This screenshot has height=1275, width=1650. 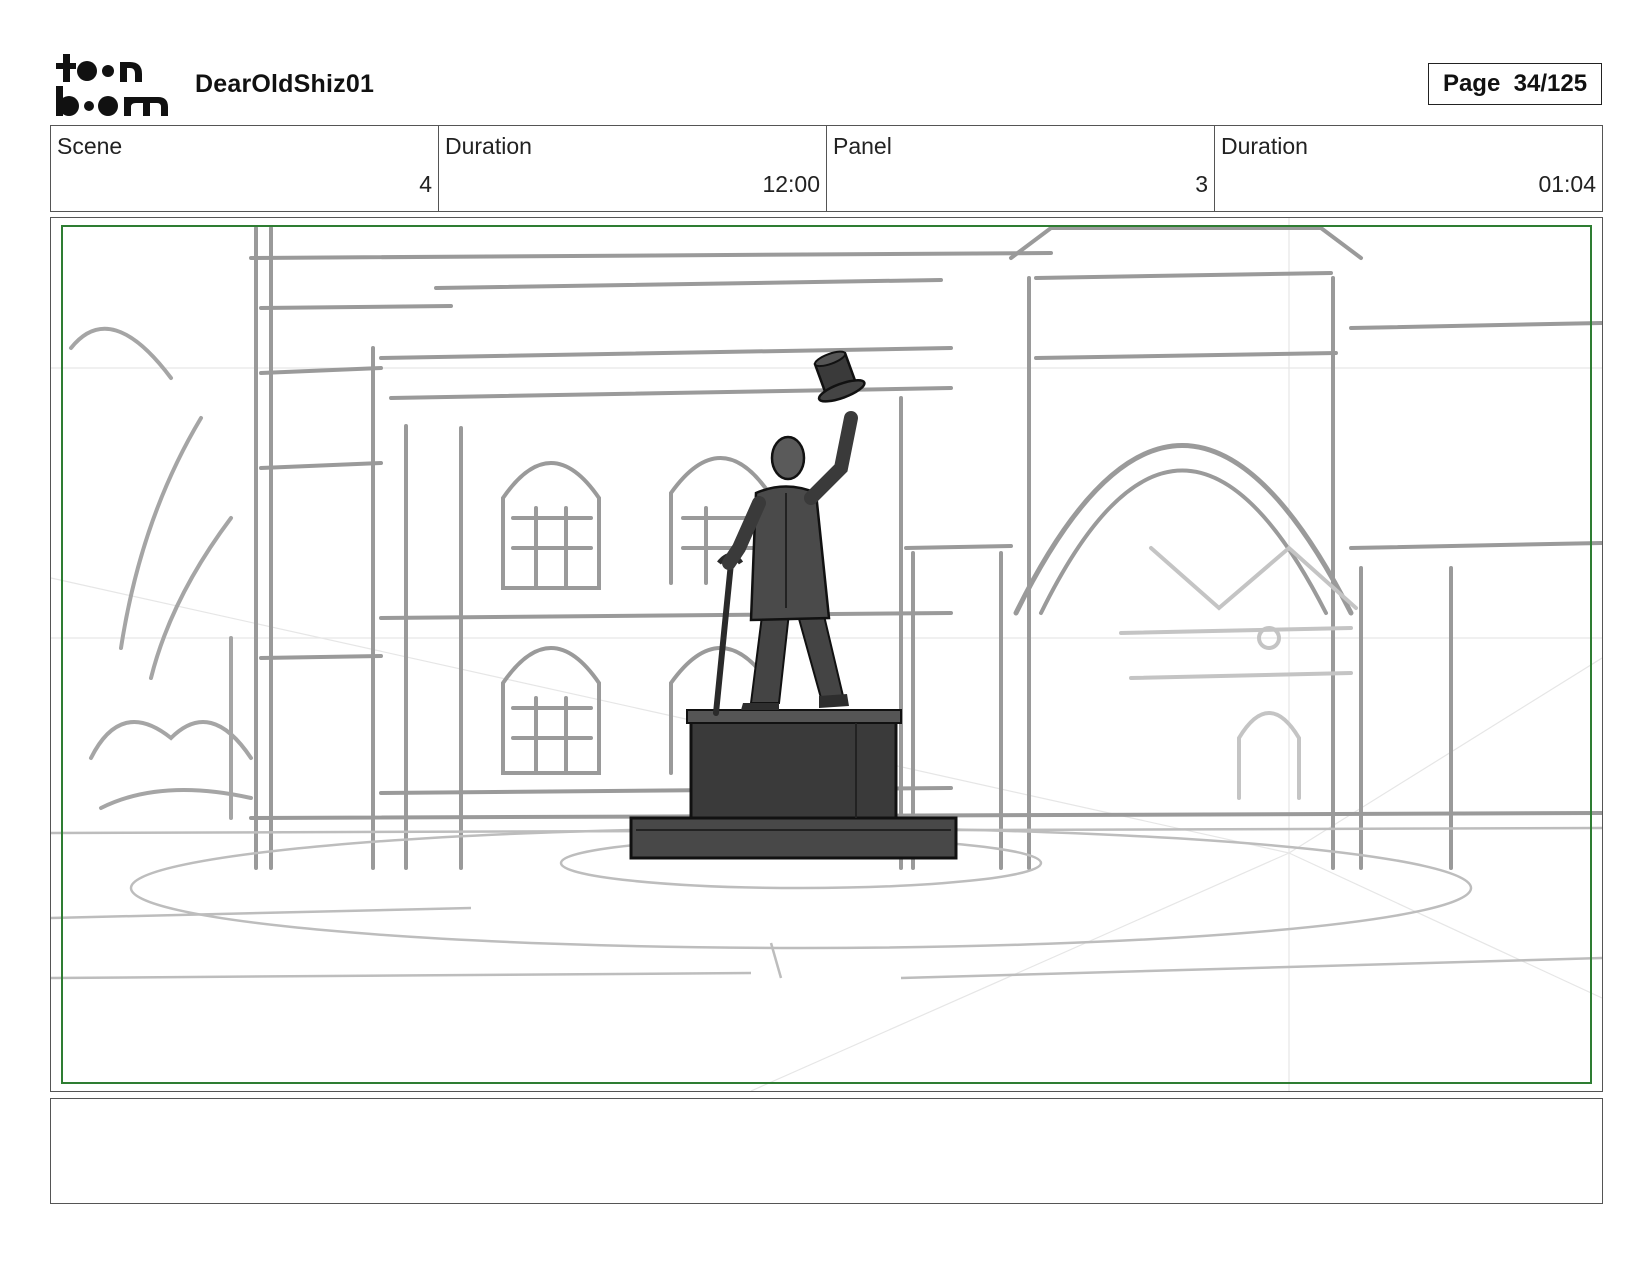 What do you see at coordinates (1201, 184) in the screenshot?
I see `panel-value: 3` at bounding box center [1201, 184].